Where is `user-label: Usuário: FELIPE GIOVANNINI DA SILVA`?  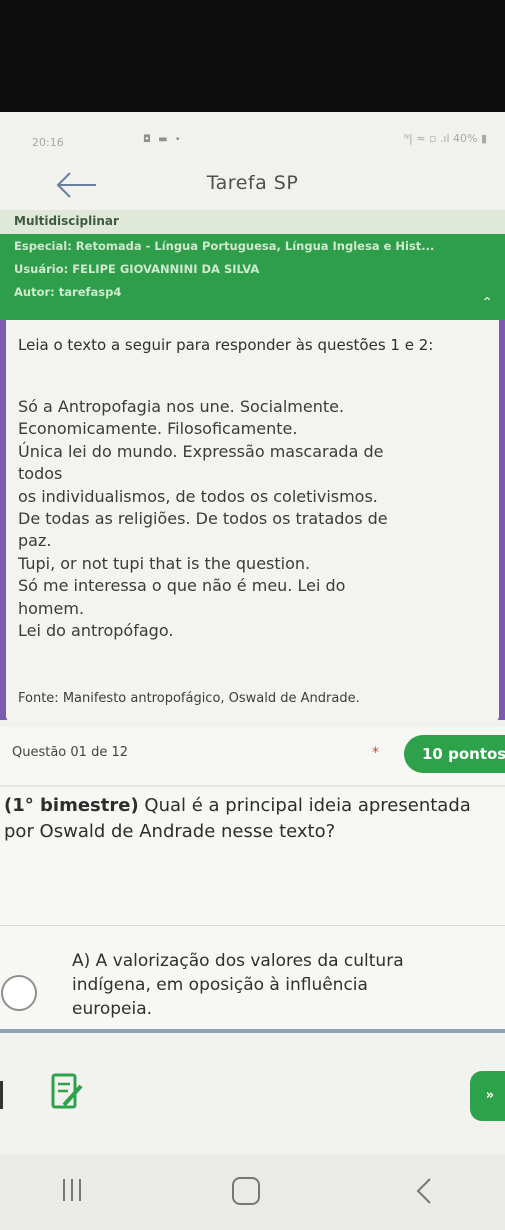 user-label: Usuário: FELIPE GIOVANNINI DA SILVA is located at coordinates (137, 269).